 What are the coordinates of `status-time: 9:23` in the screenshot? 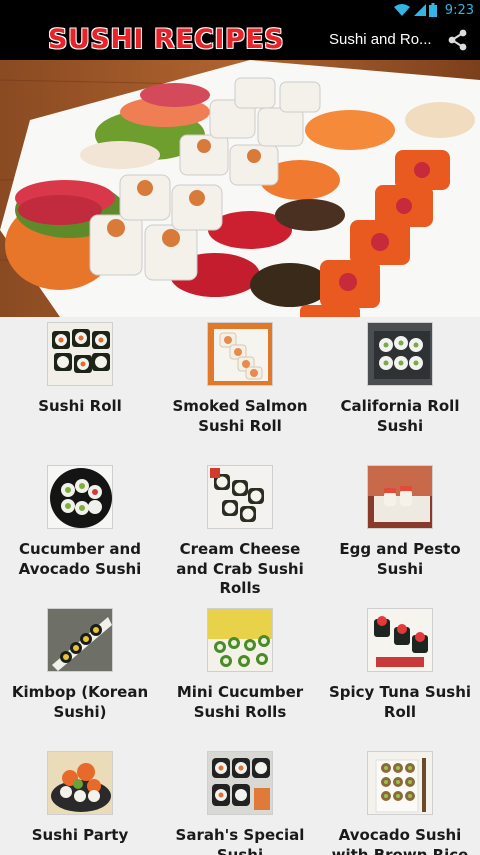 It's located at (459, 10).